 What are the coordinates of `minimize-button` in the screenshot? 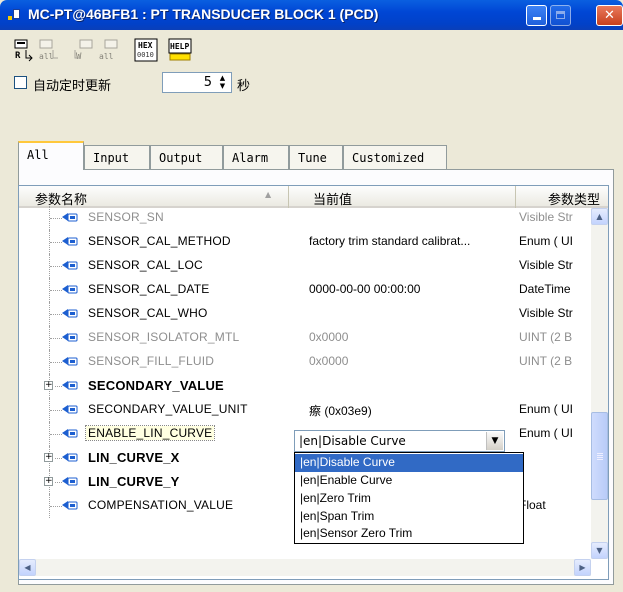 It's located at (536, 15).